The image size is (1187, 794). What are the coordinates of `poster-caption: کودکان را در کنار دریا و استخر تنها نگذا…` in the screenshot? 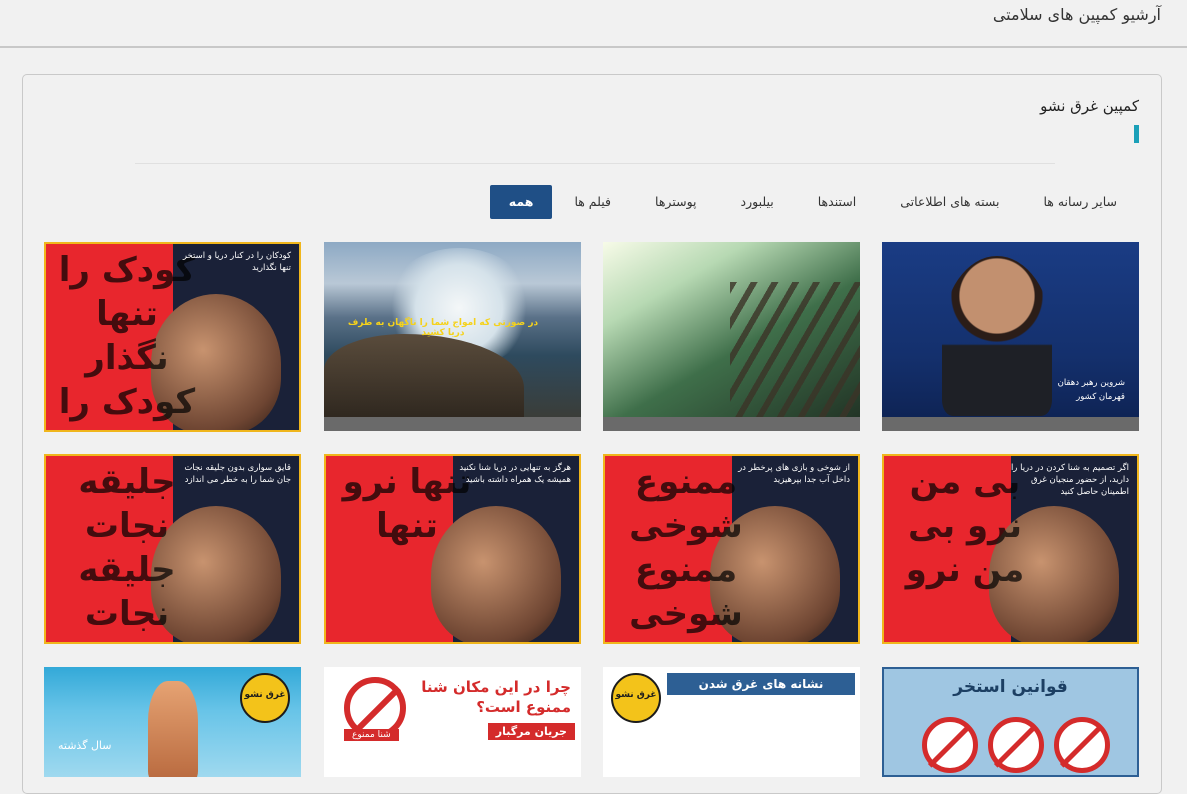 It's located at (236, 262).